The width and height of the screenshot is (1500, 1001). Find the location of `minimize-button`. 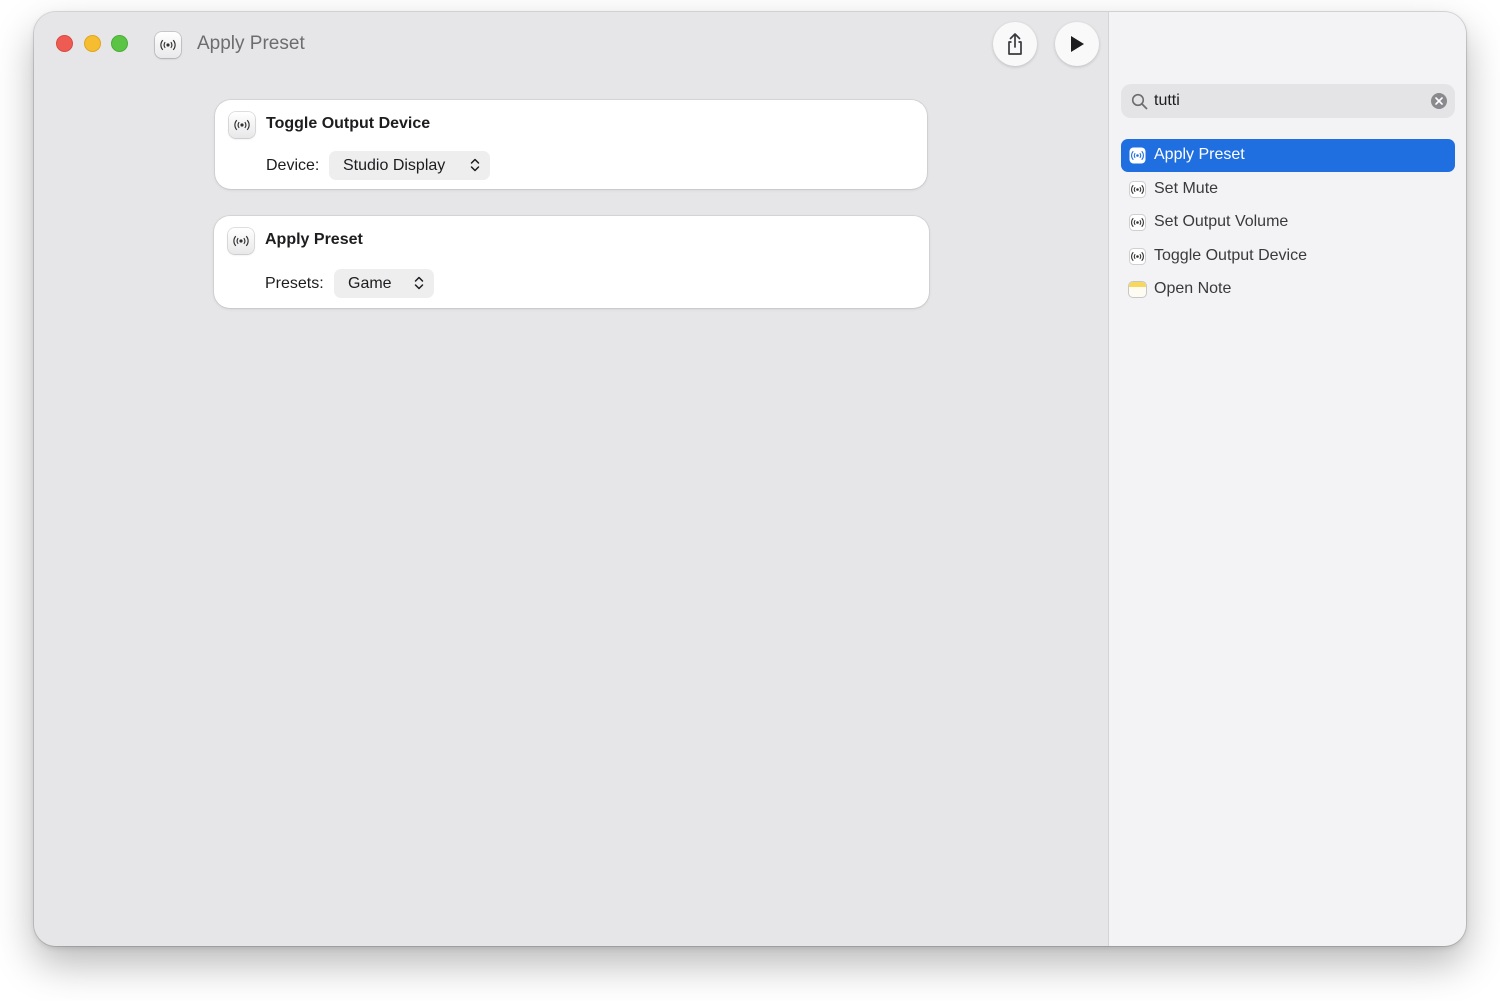

minimize-button is located at coordinates (92, 43).